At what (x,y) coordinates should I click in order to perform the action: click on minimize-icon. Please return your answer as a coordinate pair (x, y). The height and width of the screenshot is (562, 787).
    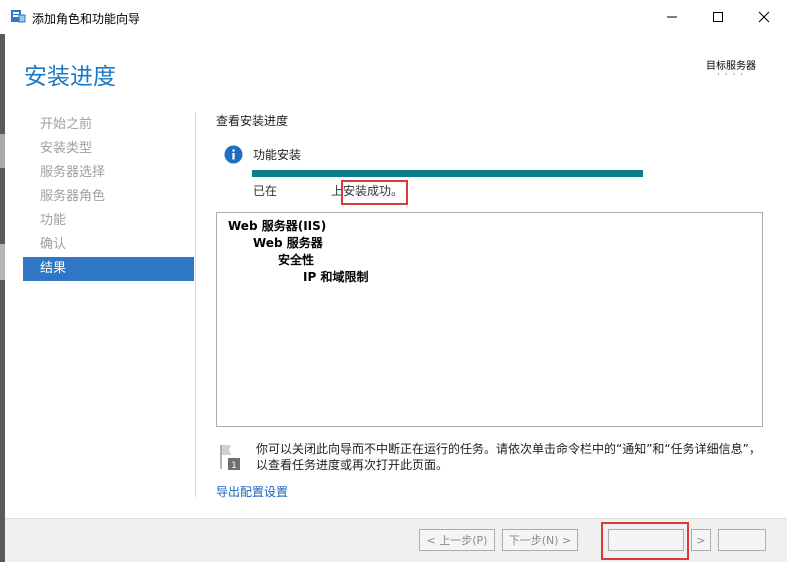
    Looking at the image, I should click on (672, 17).